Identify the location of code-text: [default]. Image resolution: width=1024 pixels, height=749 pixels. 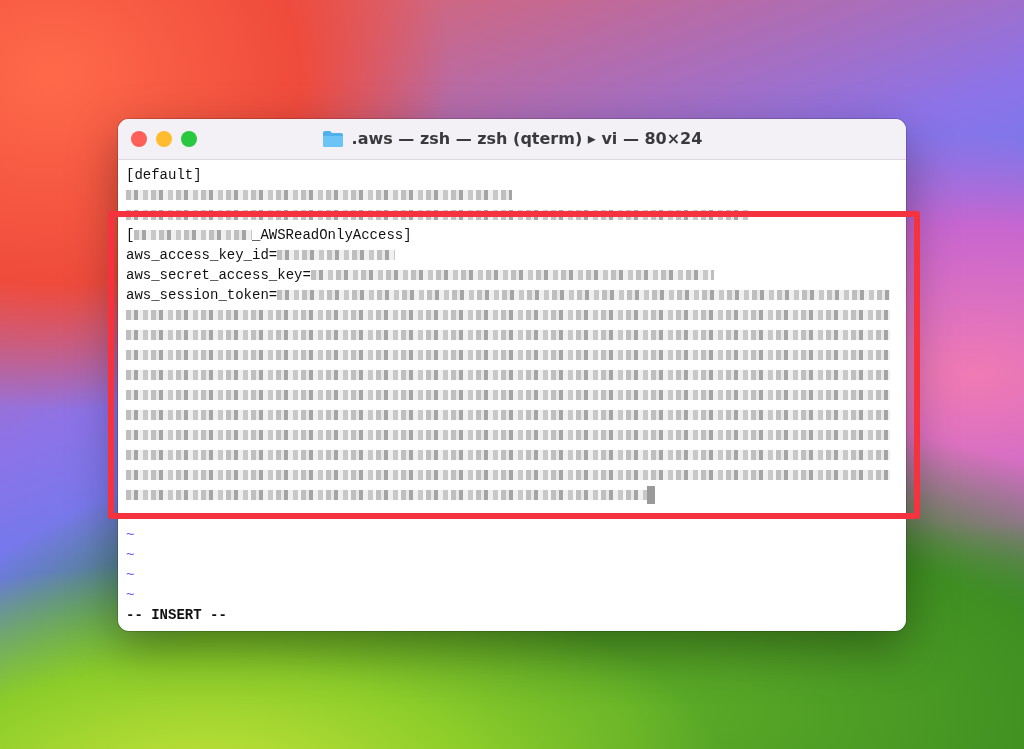
(164, 175).